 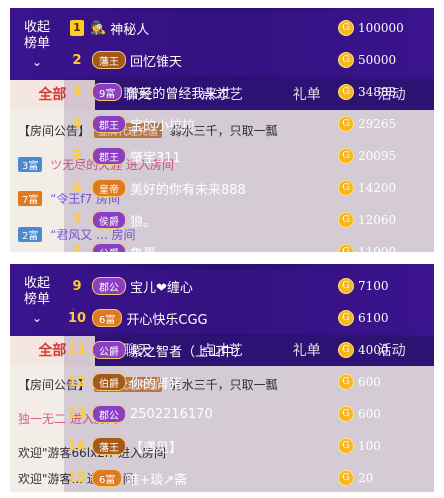 I want to click on user-name: 紫之智者（上山中）, so click(x=189, y=352).